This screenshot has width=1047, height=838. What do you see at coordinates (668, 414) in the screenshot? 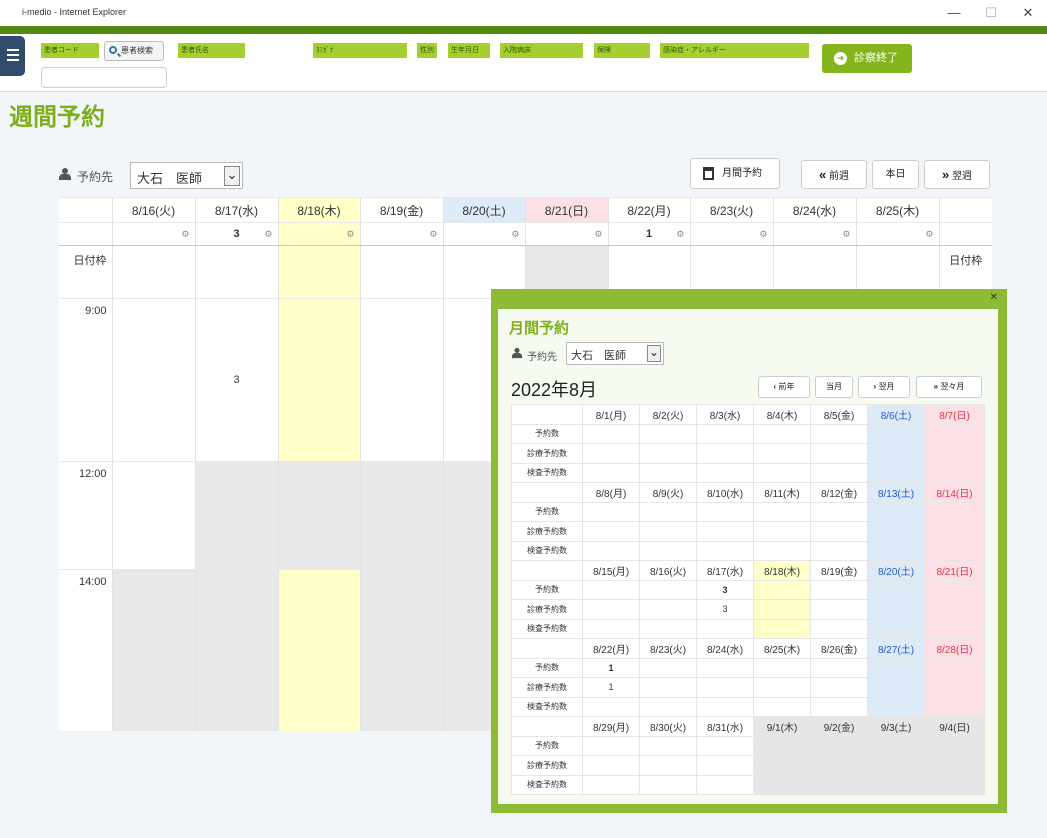
I see `calendar-date: 8/2(火)` at bounding box center [668, 414].